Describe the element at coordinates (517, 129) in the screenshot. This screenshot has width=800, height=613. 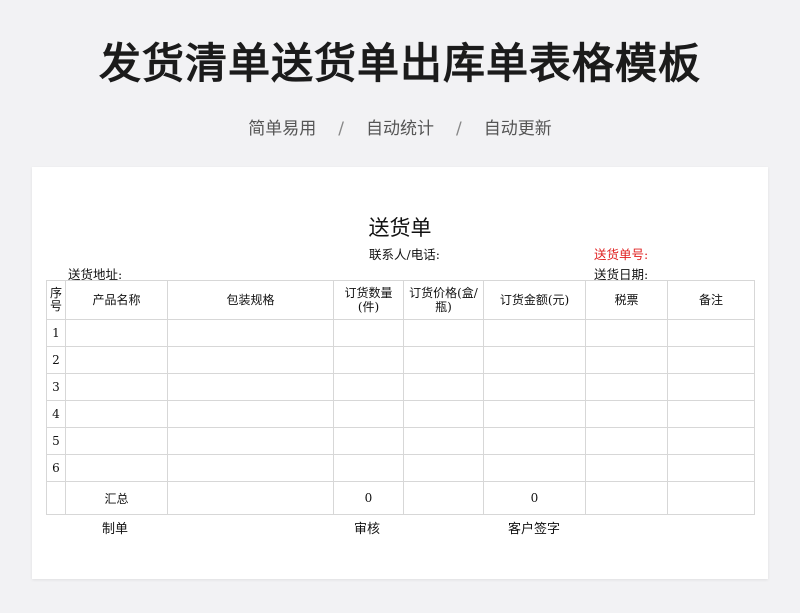
I see `subtitle-item: 自动更新` at that location.